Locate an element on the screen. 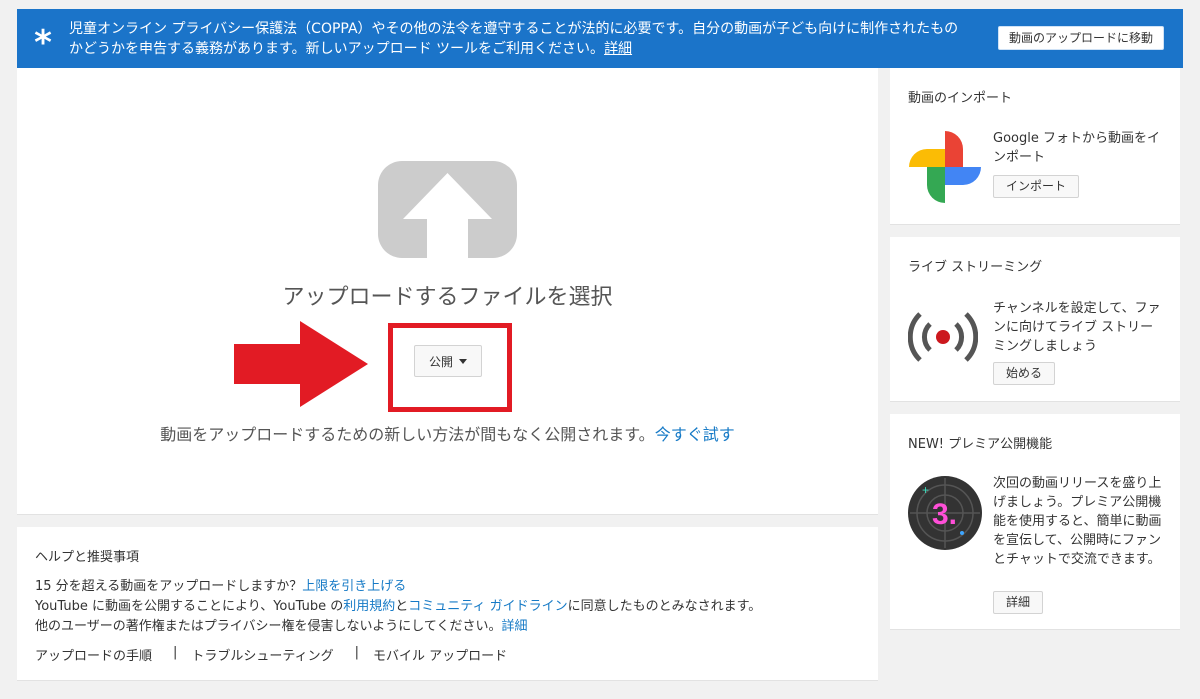  help-line-2-text-c: に同意したものとみなされます。 is located at coordinates (664, 606).